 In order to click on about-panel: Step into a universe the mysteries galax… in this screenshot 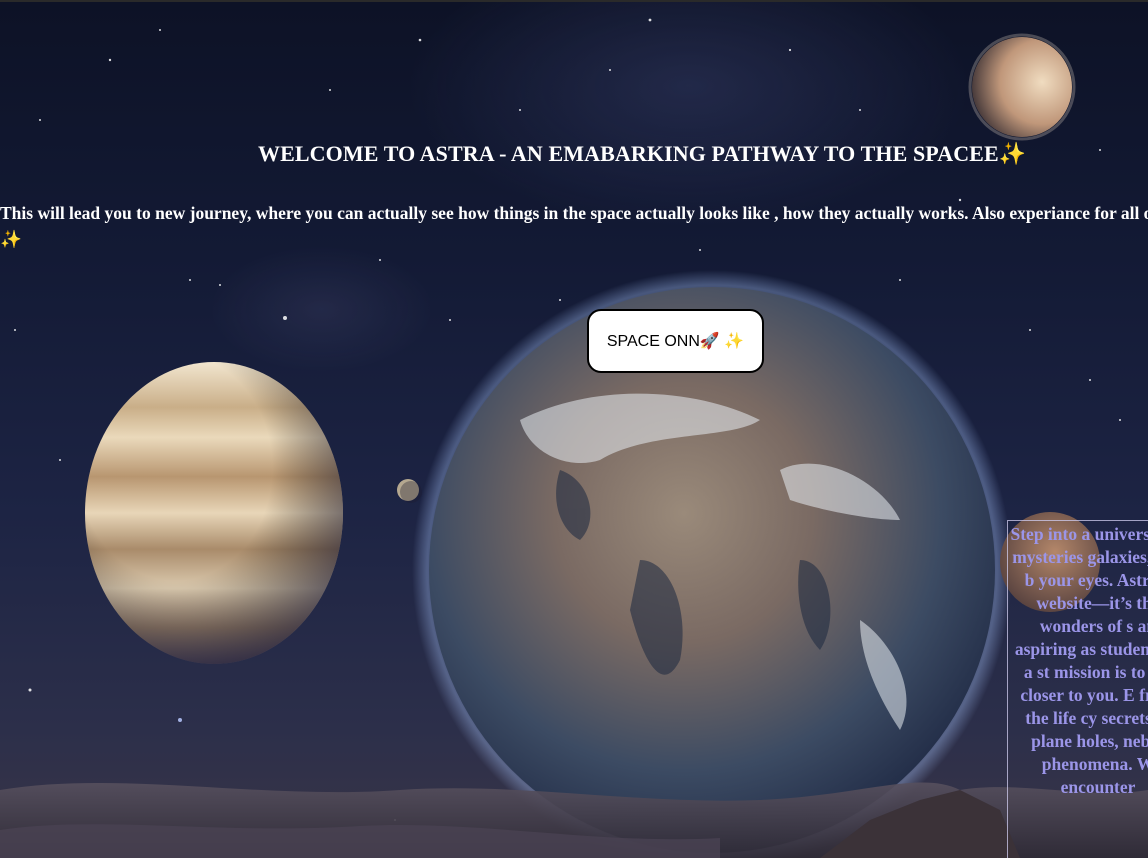, I will do `click(1077, 689)`.